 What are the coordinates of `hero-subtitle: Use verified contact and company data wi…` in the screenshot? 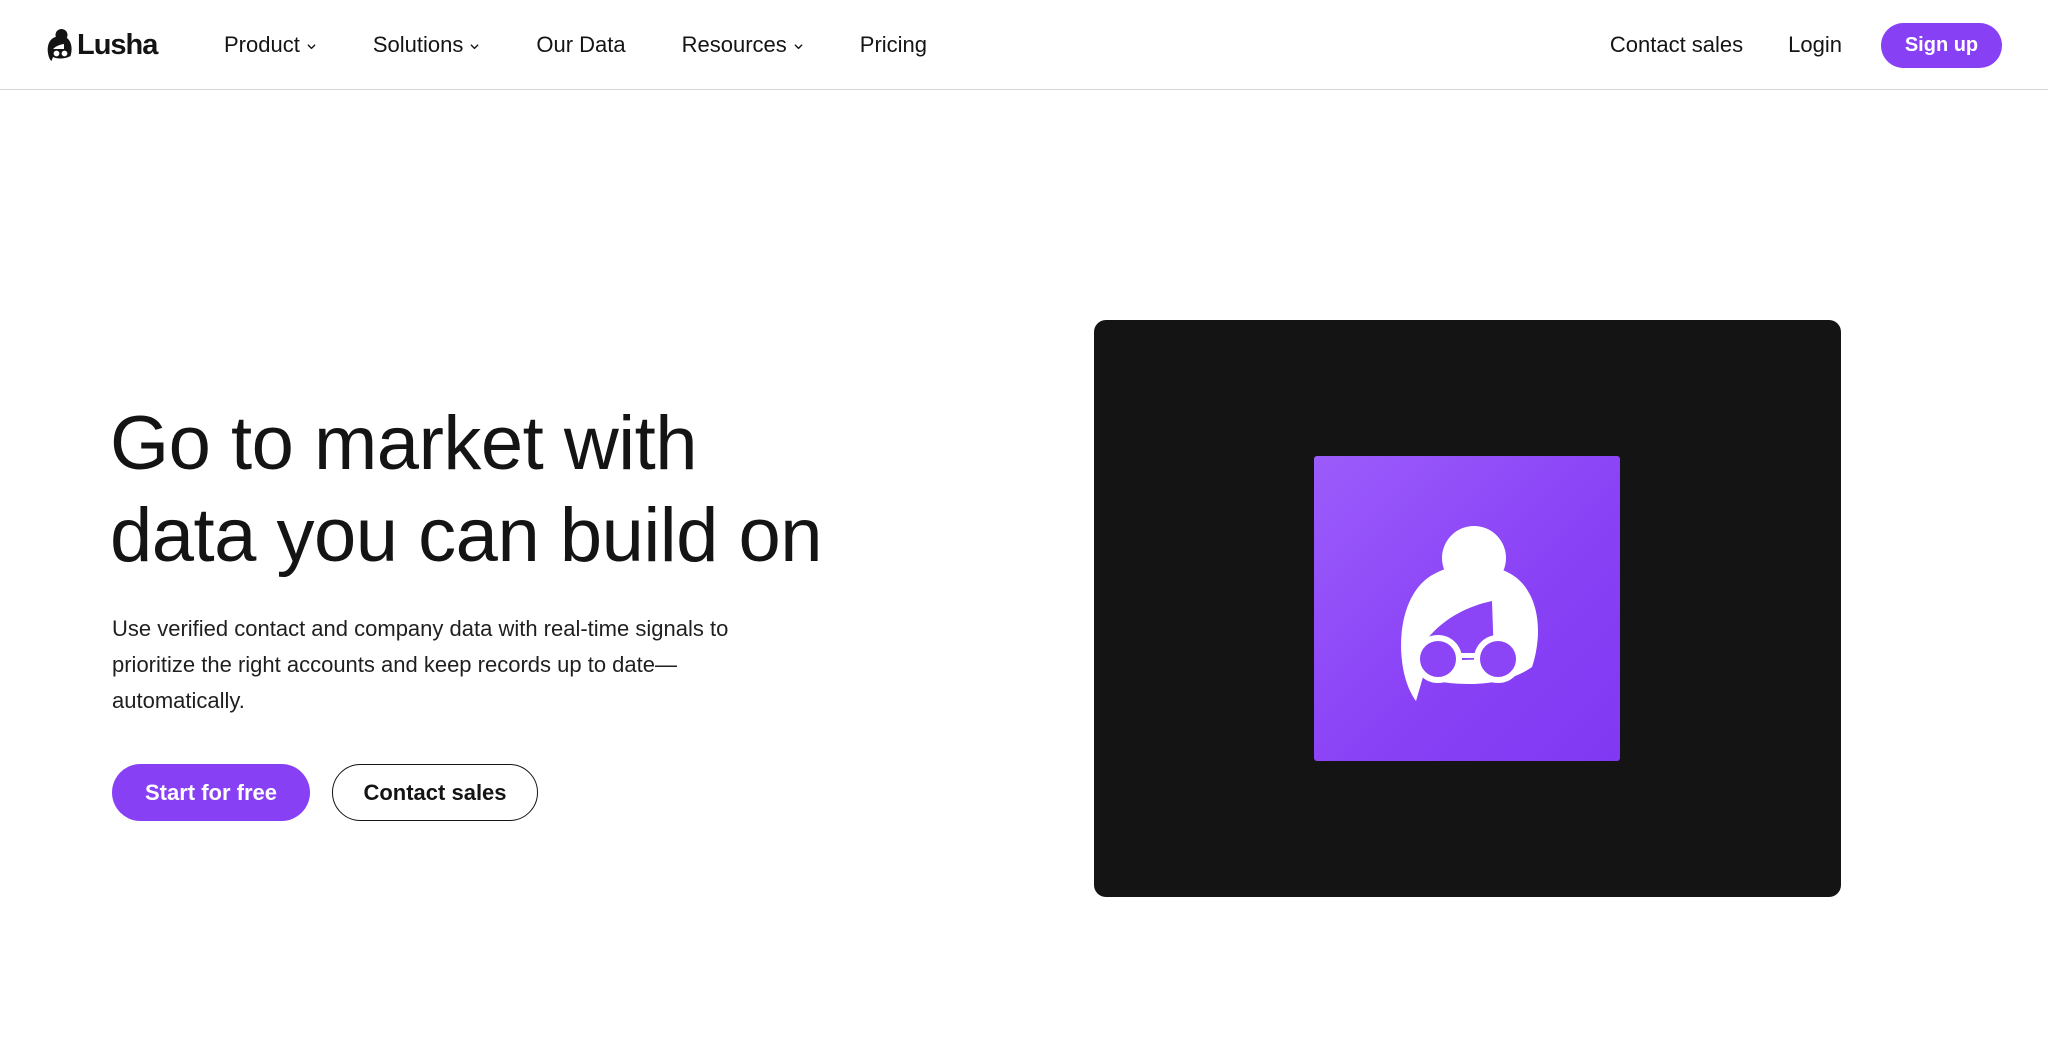 It's located at (420, 664).